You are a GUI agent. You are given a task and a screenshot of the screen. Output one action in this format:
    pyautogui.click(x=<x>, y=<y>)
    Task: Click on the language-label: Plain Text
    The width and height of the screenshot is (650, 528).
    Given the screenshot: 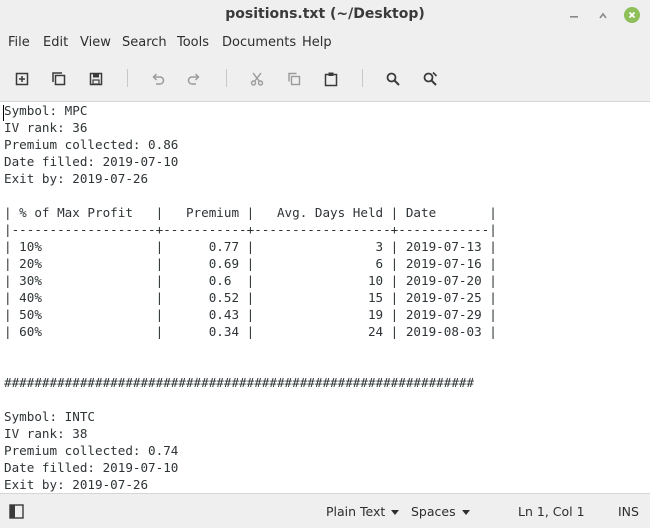 What is the action you would take?
    pyautogui.click(x=356, y=511)
    